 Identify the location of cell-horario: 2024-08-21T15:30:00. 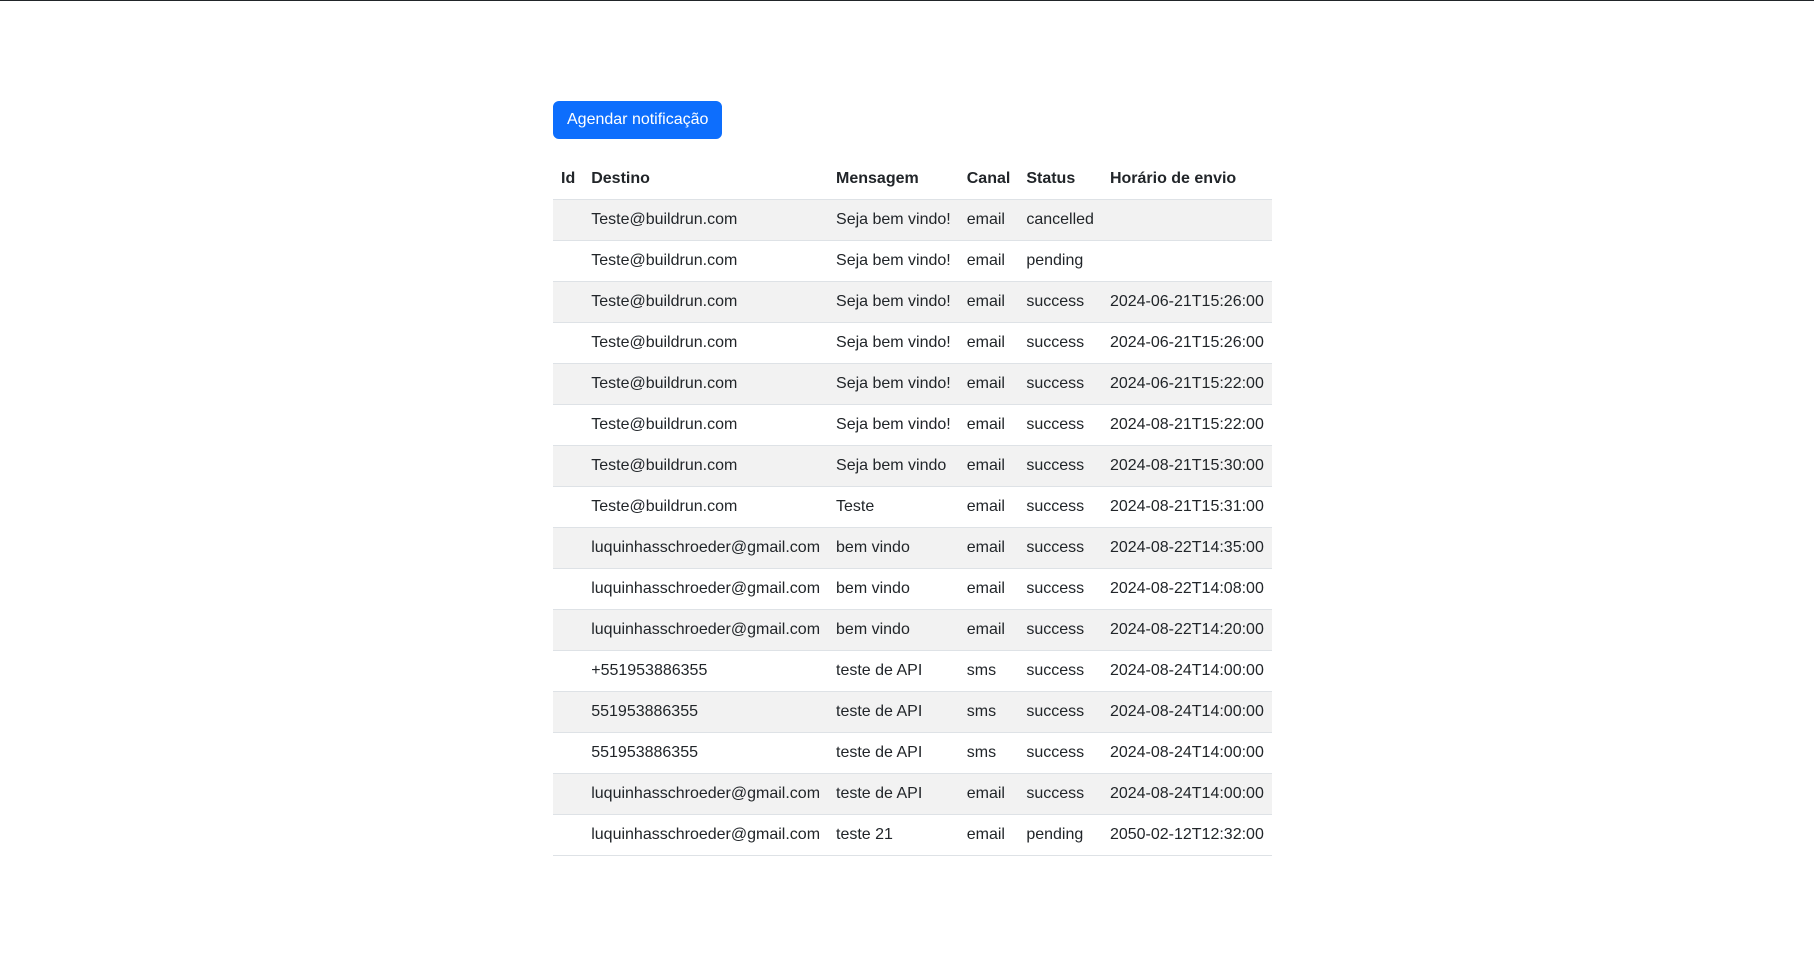
(1186, 466).